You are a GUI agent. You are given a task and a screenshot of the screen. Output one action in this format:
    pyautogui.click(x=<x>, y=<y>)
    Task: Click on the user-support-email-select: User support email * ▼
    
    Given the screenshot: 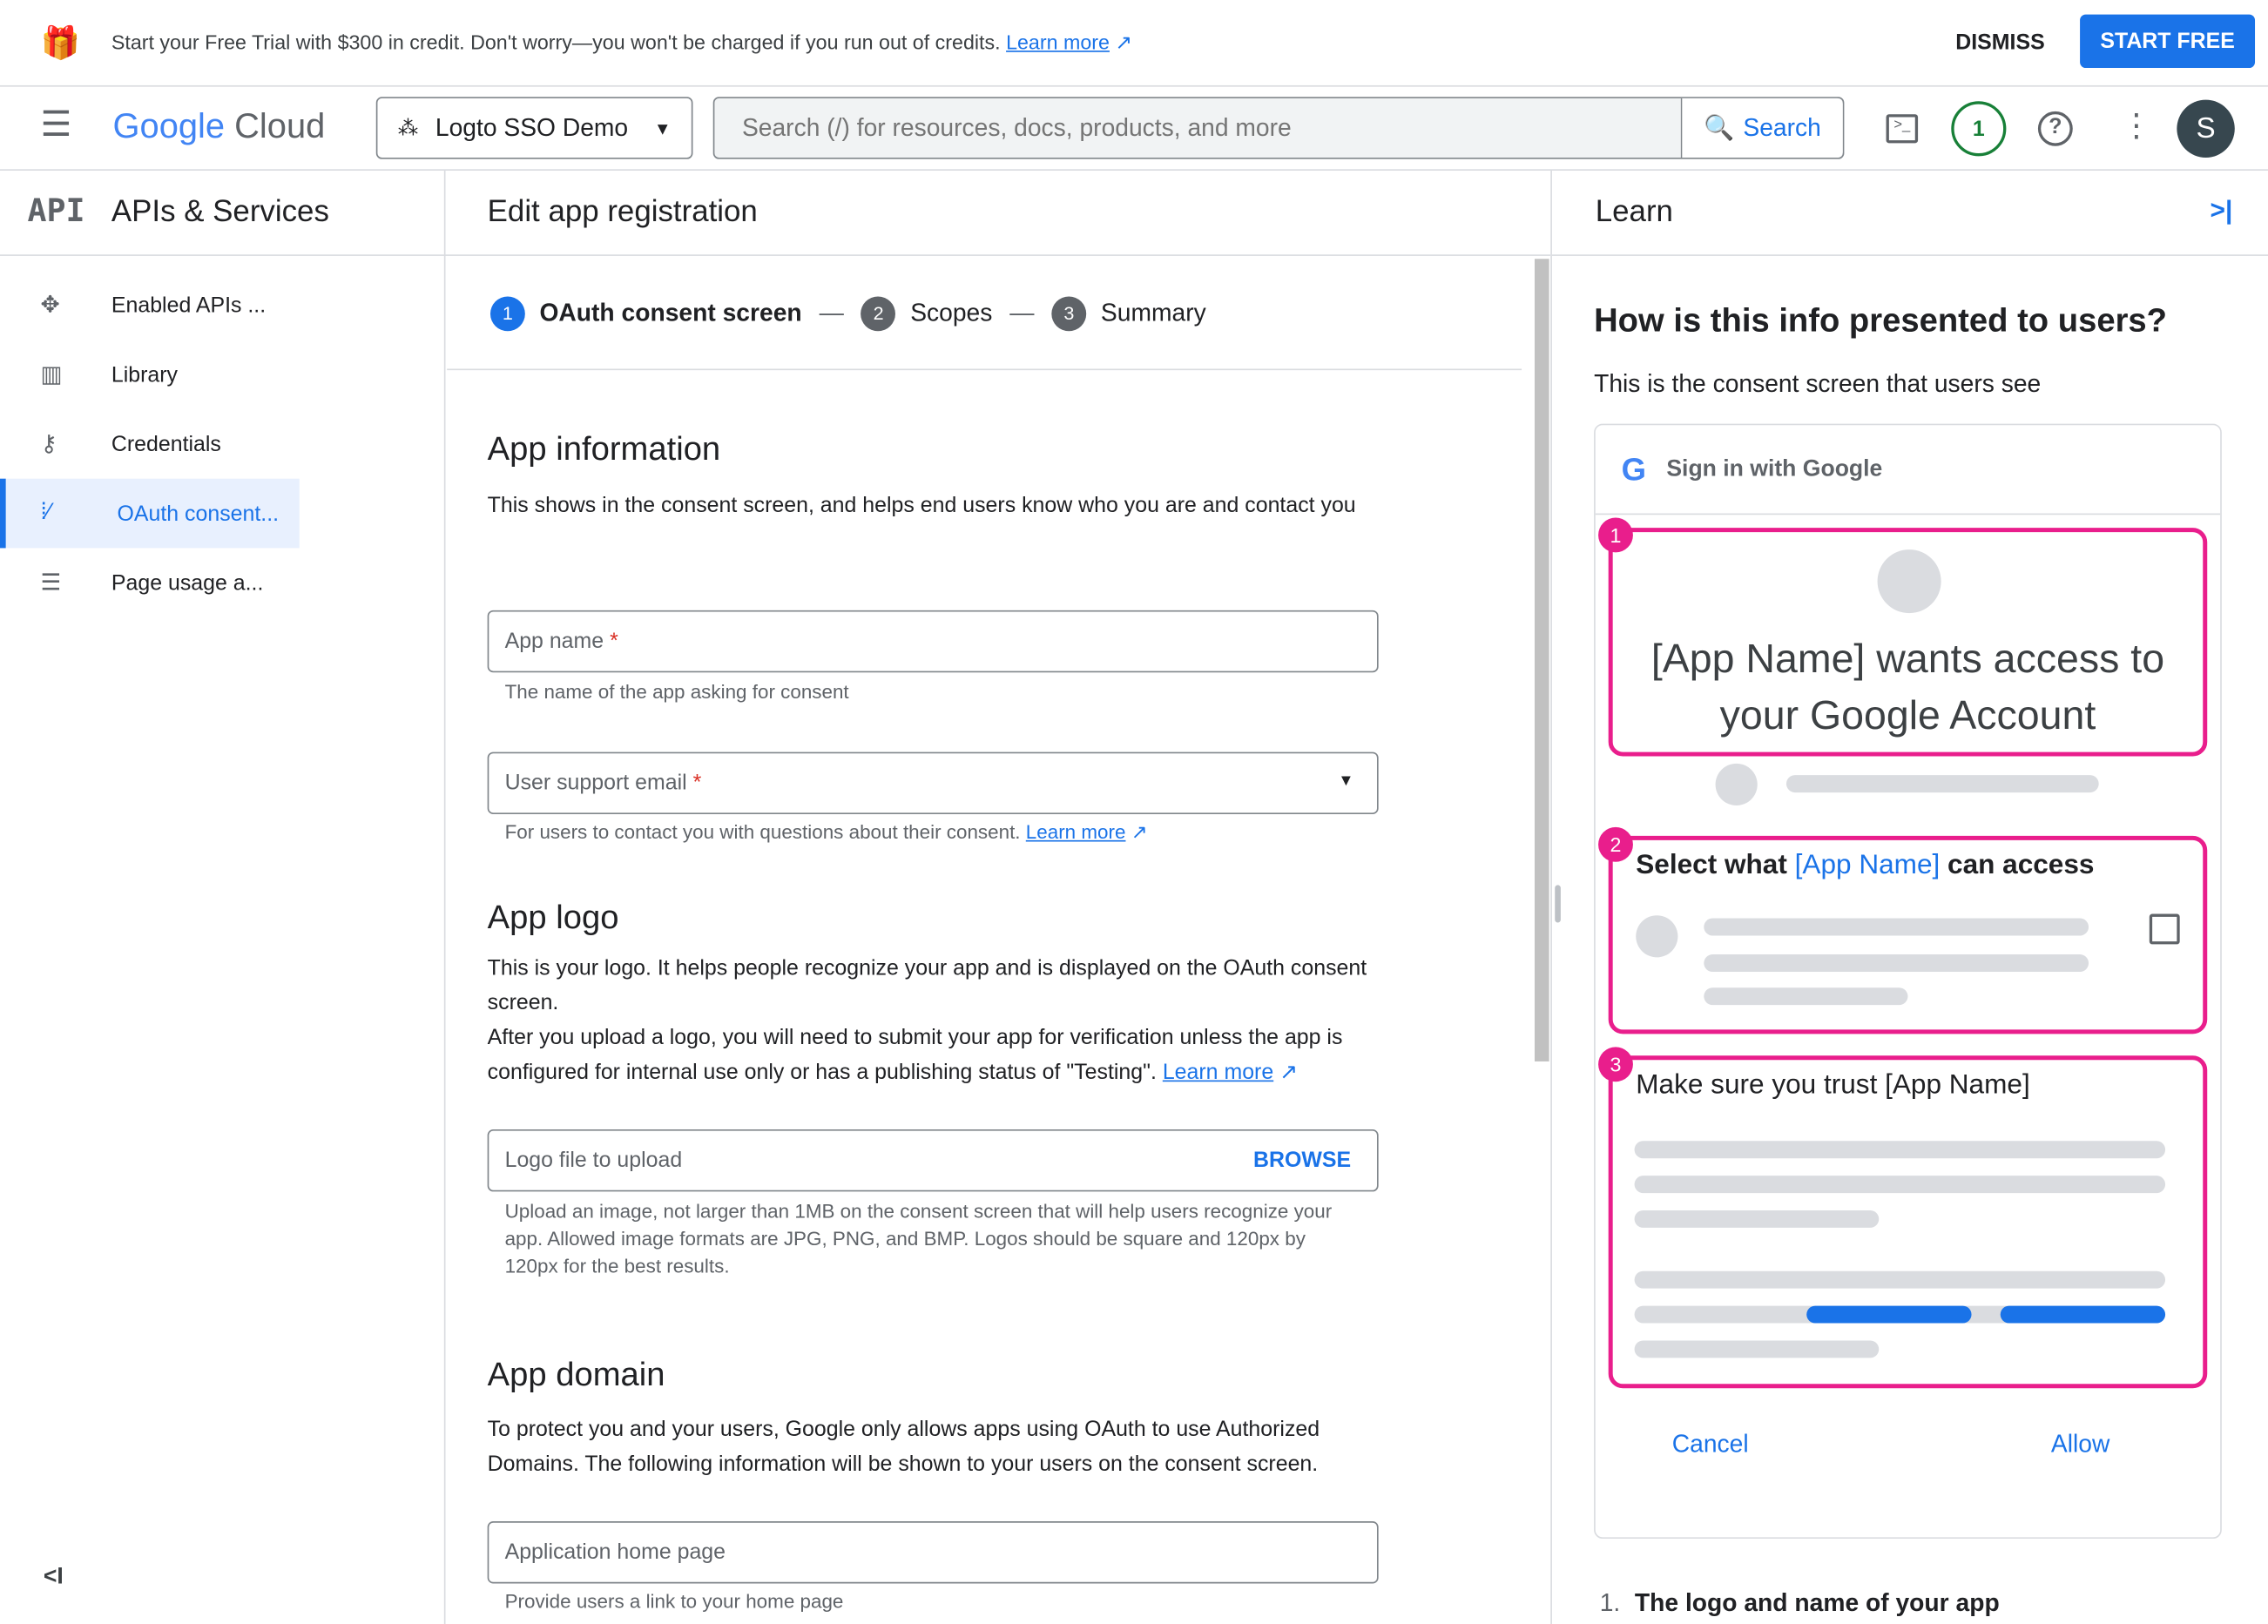 What is the action you would take?
    pyautogui.click(x=933, y=782)
    